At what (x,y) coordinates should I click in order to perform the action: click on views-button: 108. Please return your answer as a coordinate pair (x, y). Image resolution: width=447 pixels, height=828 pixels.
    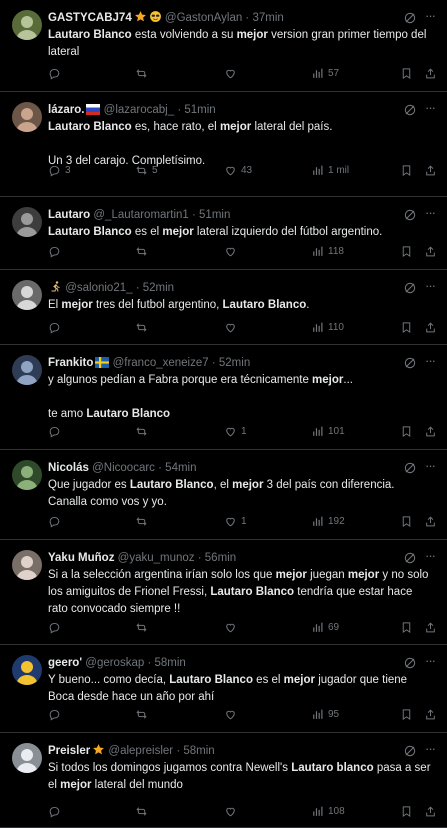
    Looking at the image, I should click on (328, 811).